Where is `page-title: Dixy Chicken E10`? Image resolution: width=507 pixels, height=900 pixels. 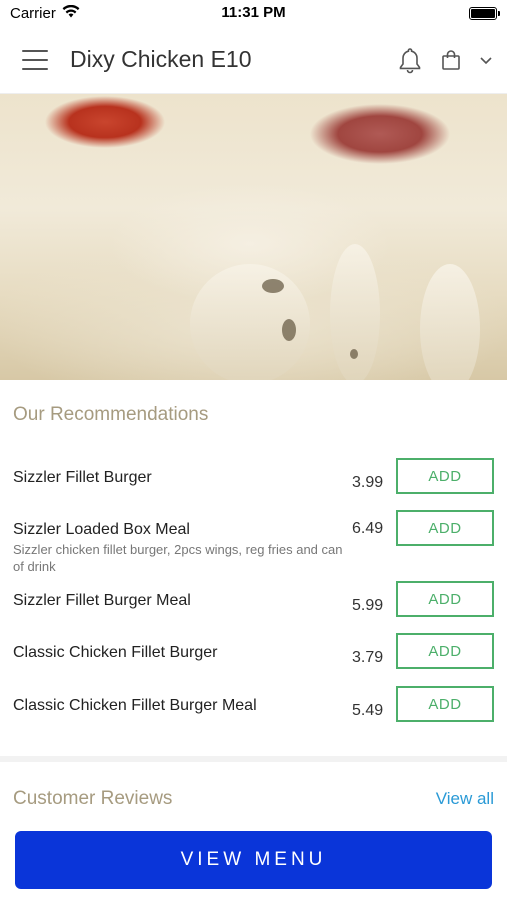 page-title: Dixy Chicken E10 is located at coordinates (161, 59).